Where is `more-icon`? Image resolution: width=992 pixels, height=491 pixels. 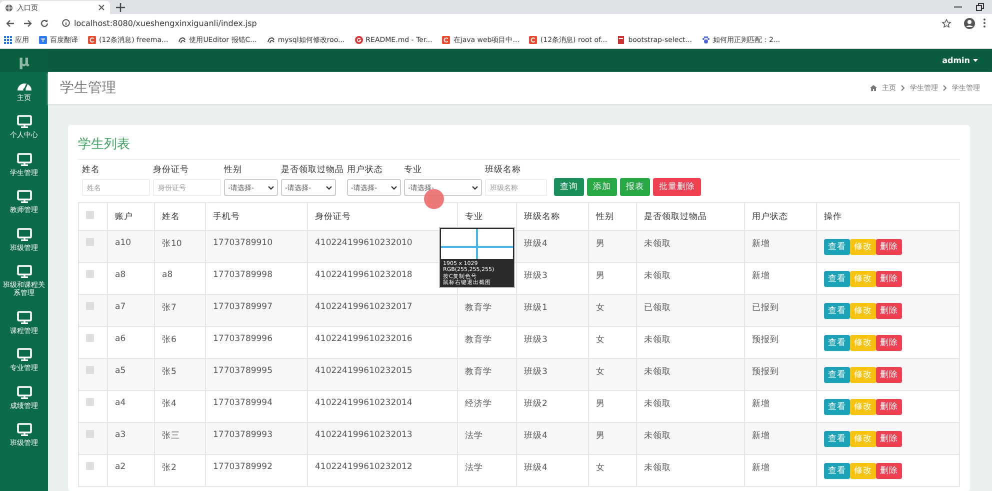
more-icon is located at coordinates (984, 23).